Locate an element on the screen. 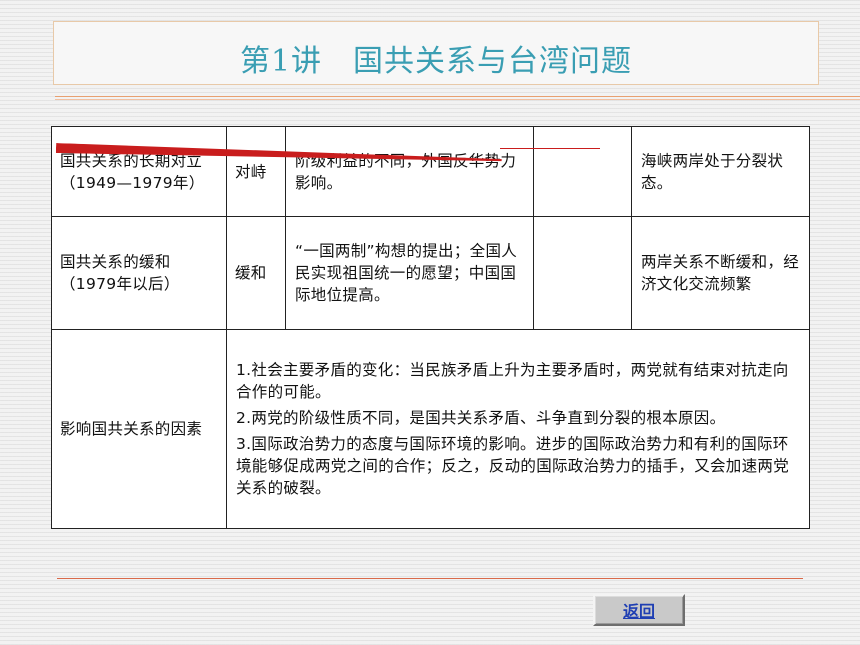 Image resolution: width=860 pixels, height=645 pixels. row-result: 两岸关系不断缓和，经济文化交流频繁 is located at coordinates (720, 273).